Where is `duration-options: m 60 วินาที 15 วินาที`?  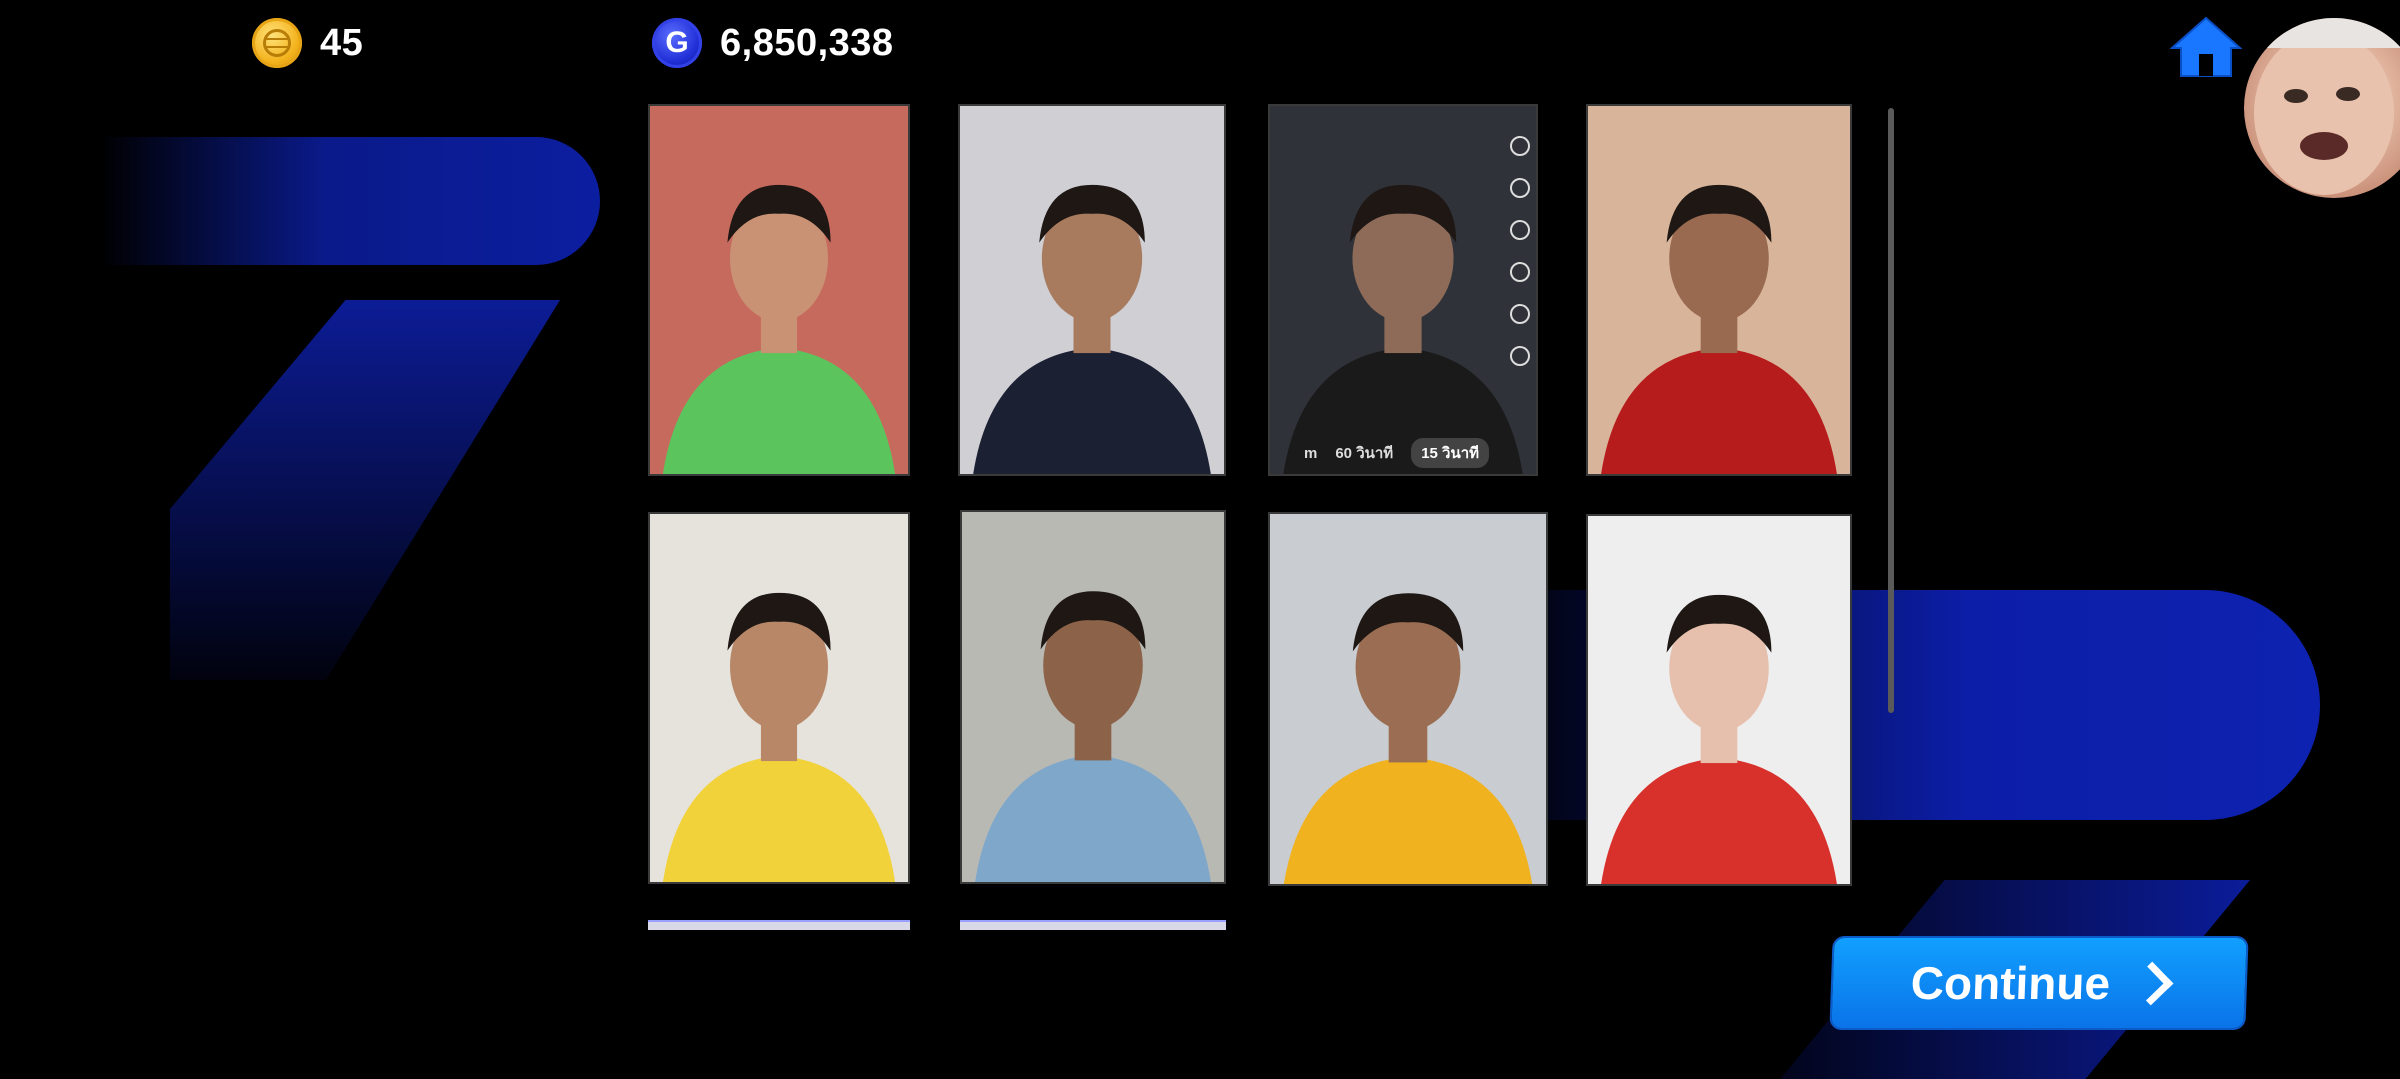
duration-options: m 60 วินาที 15 วินาที is located at coordinates (1403, 453).